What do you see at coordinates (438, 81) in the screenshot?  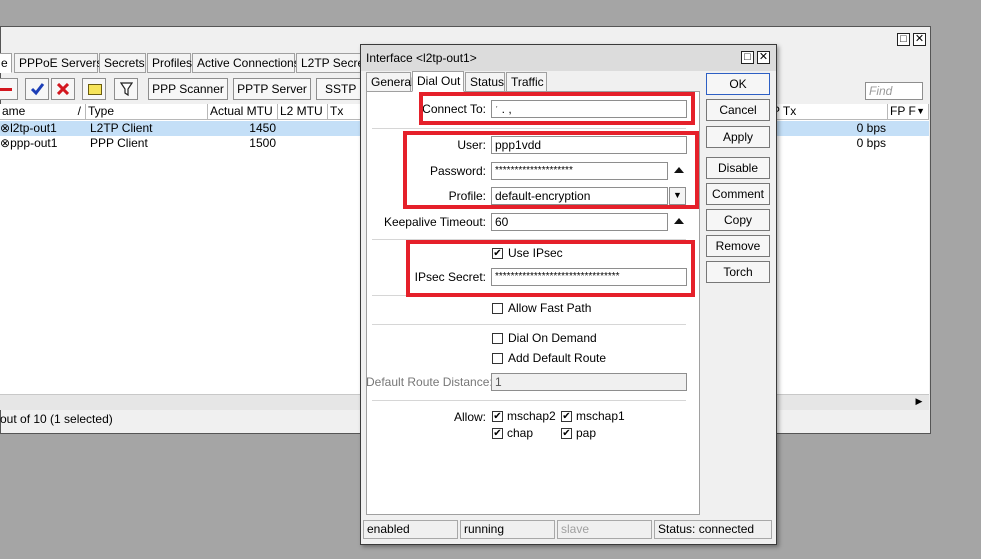 I see `tab-dial-out: Dial Out` at bounding box center [438, 81].